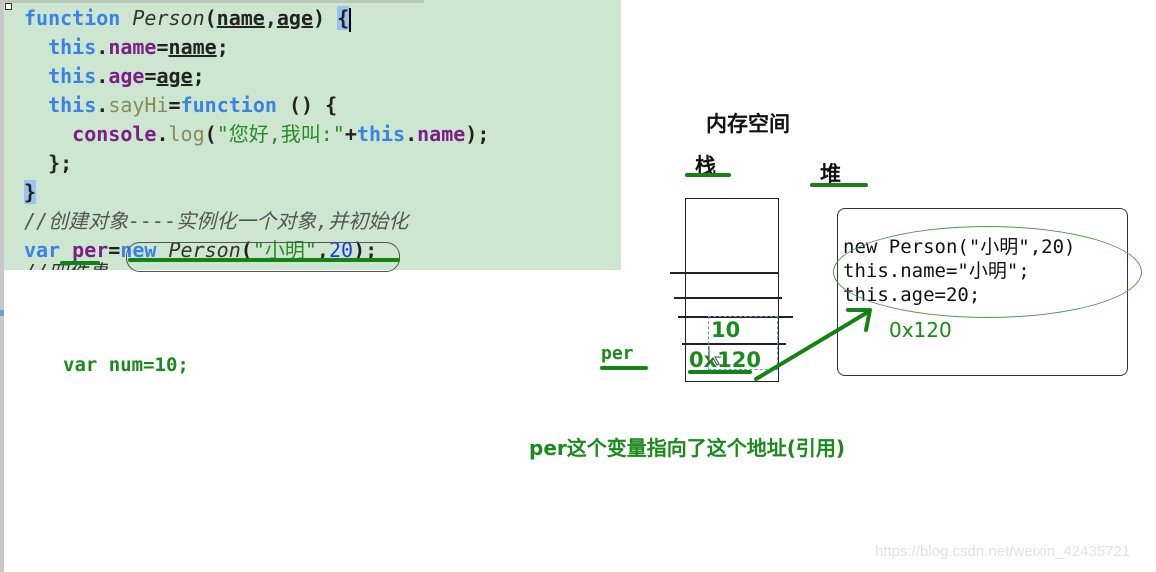  I want to click on code-token: "您好,我叫:", so click(280, 134).